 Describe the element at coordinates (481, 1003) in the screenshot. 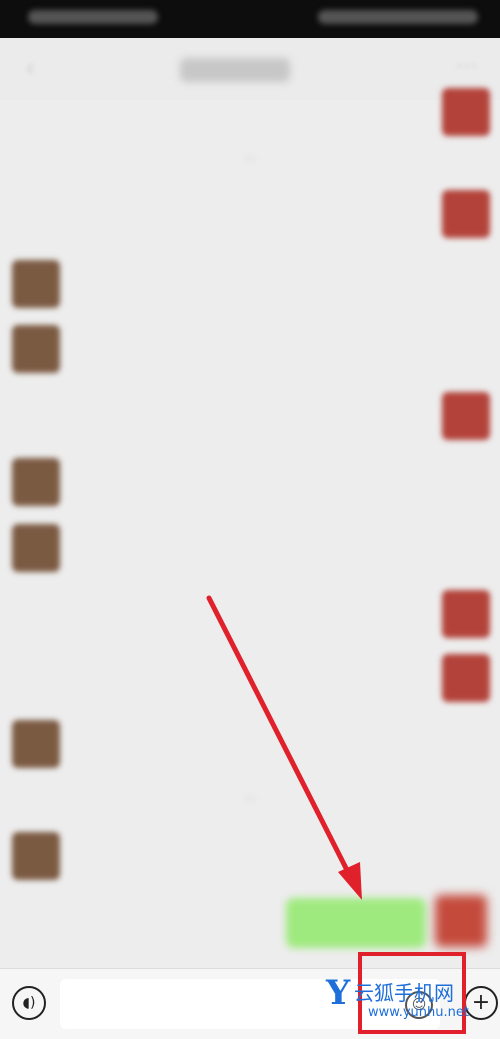

I see `plus-icon: +` at that location.